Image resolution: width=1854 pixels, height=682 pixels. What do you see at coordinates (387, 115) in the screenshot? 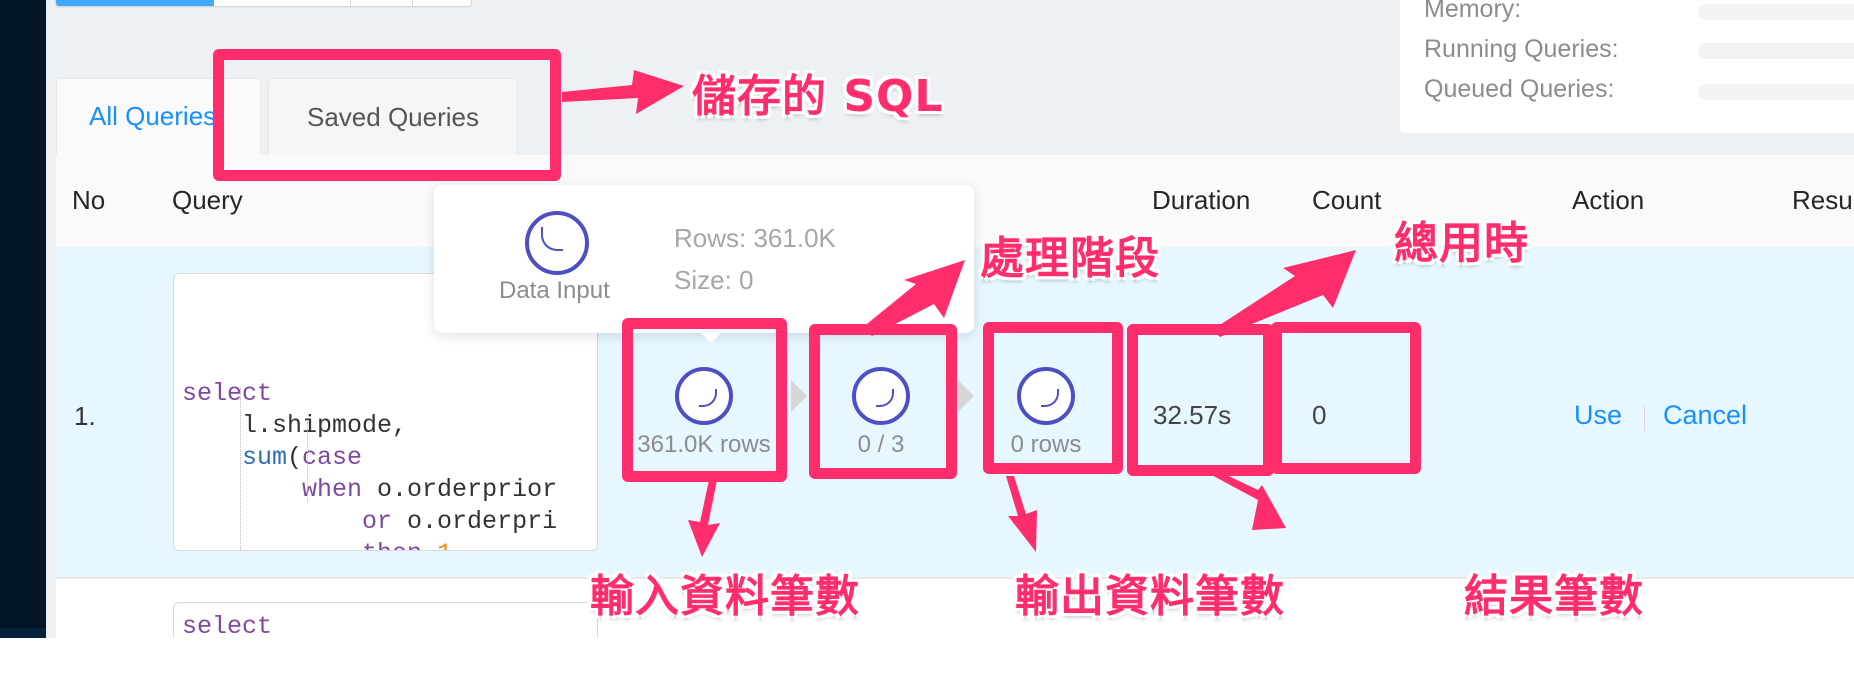
I see `annotation-box-saved-queries` at bounding box center [387, 115].